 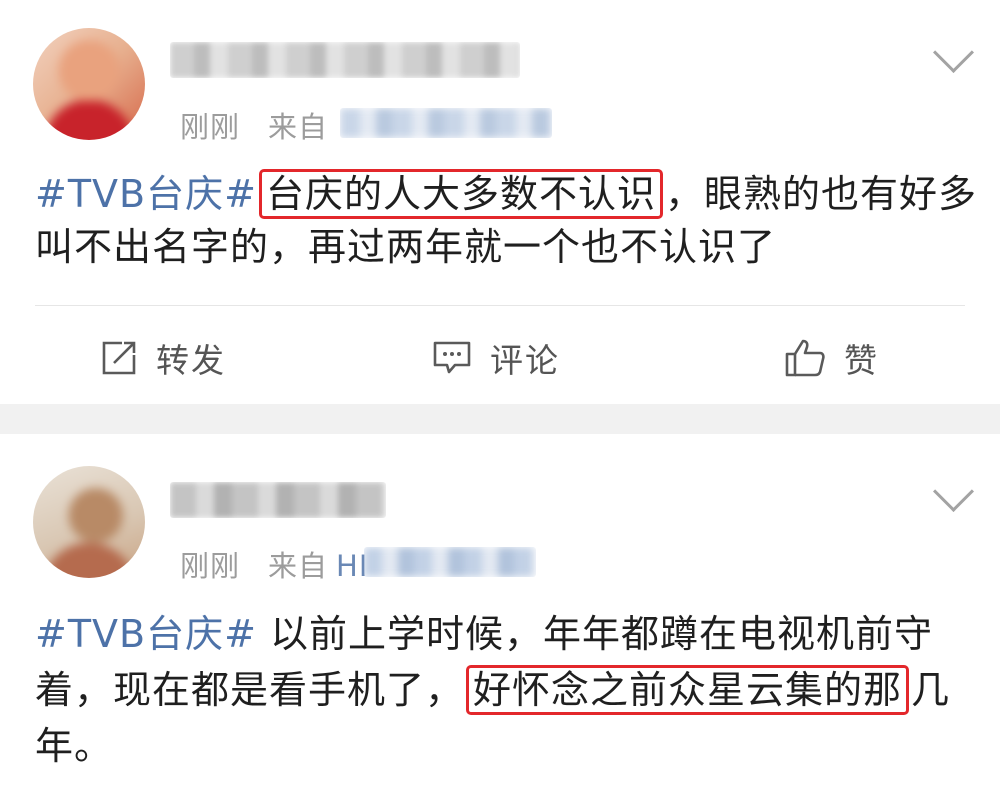 What do you see at coordinates (119, 358) in the screenshot?
I see `repost-icon` at bounding box center [119, 358].